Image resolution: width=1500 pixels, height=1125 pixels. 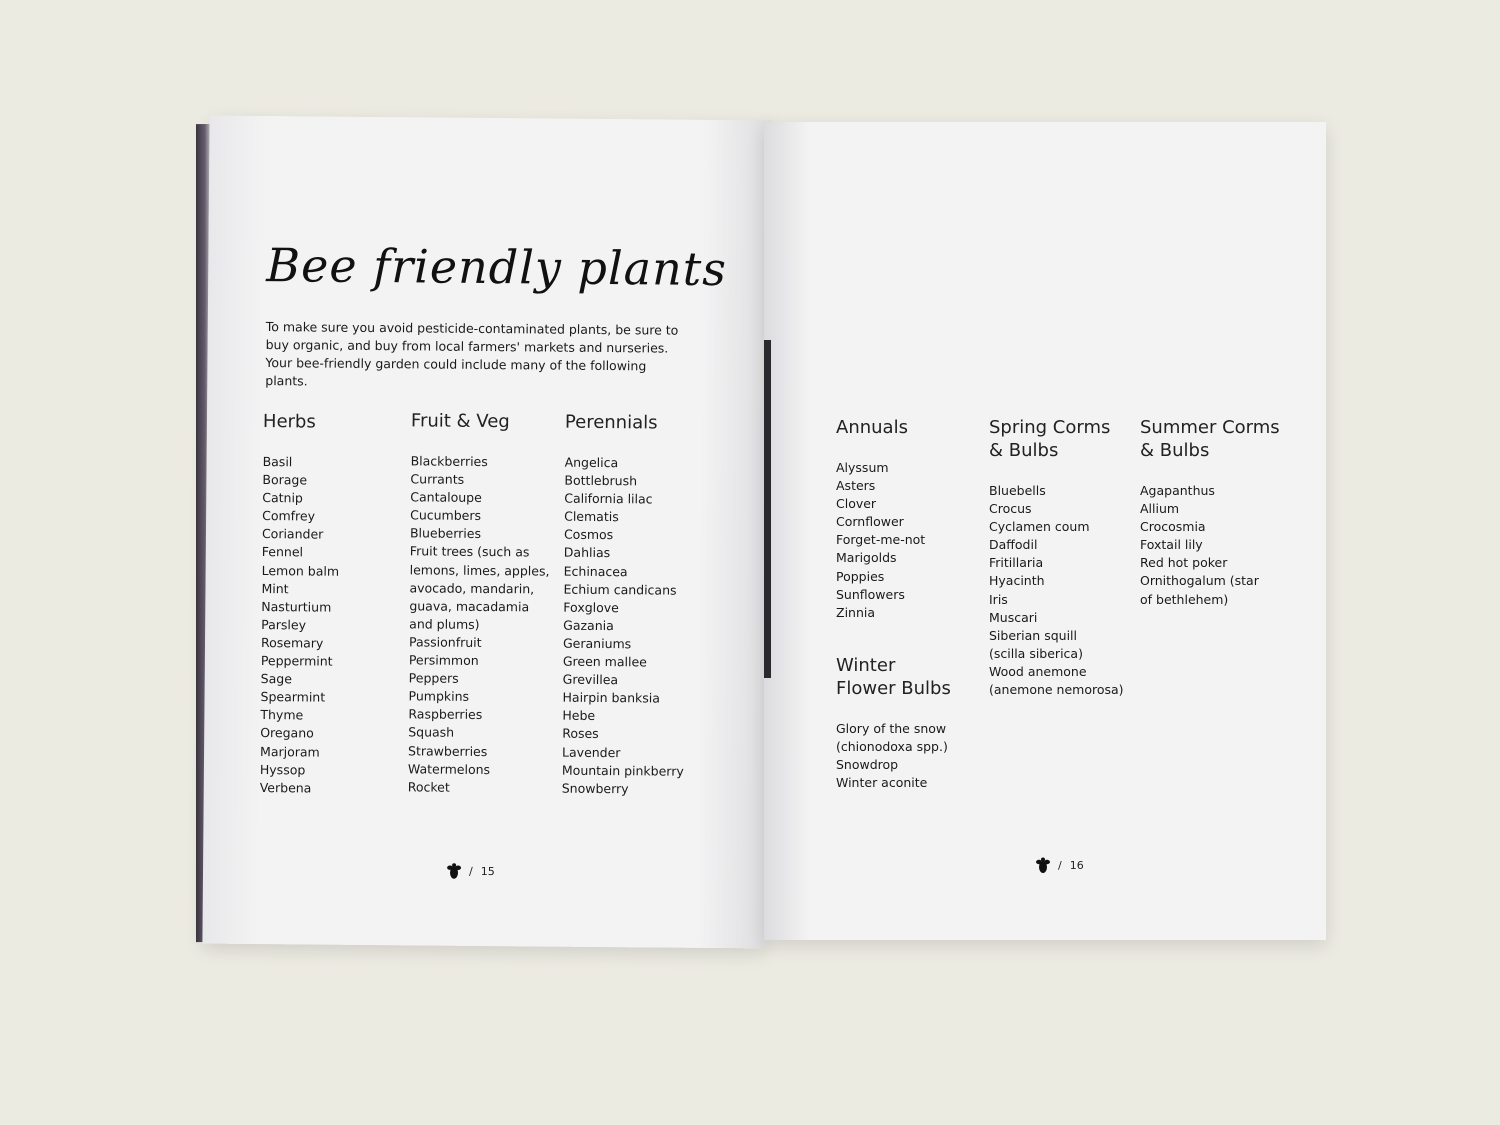 What do you see at coordinates (293, 697) in the screenshot?
I see `plant-list-item: Spearmint` at bounding box center [293, 697].